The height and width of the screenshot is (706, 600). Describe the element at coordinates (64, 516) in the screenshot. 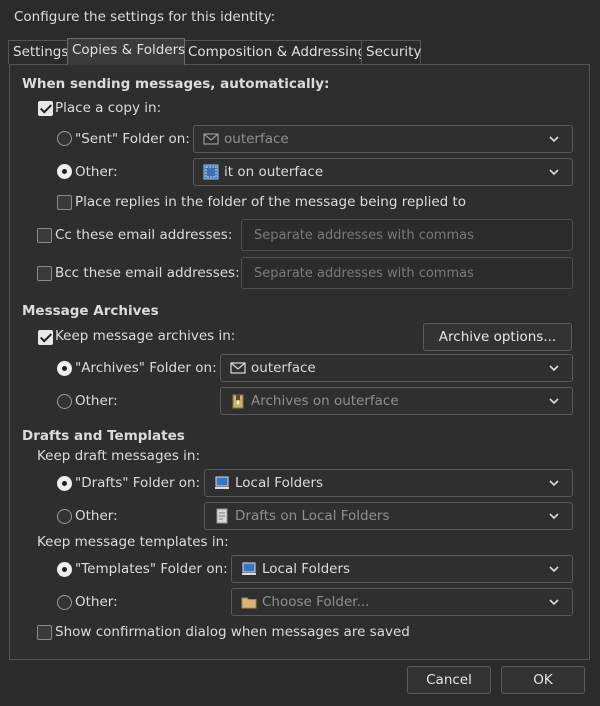

I see `drafts-other-radio` at that location.